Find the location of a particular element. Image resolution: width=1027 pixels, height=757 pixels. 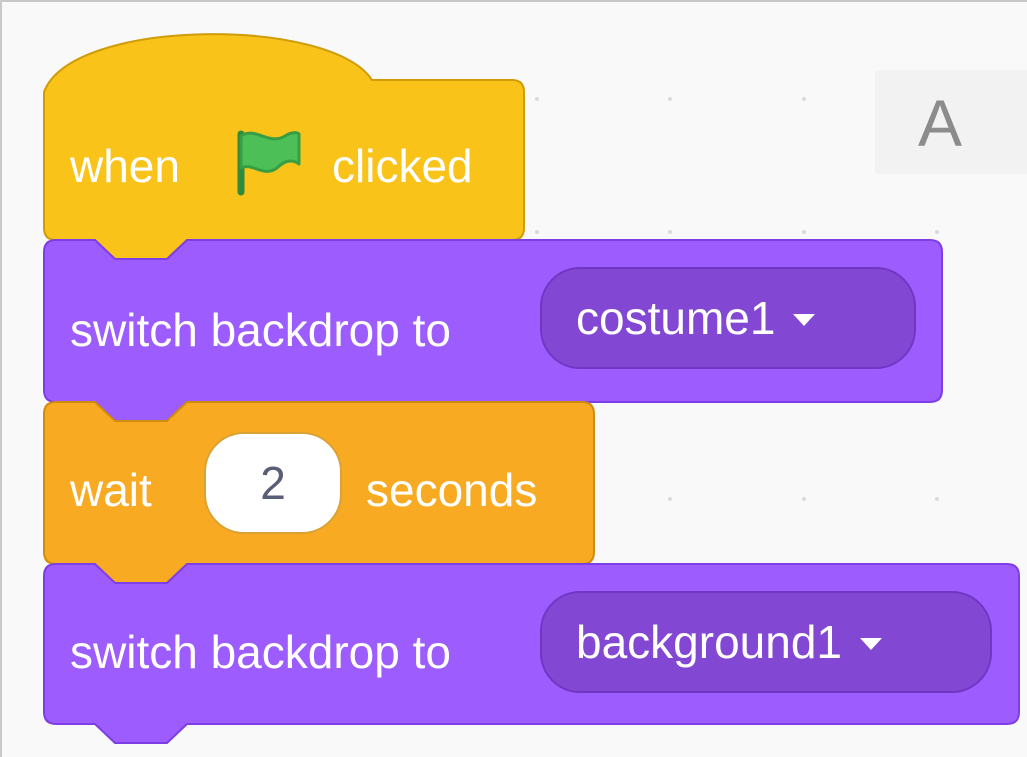

backdrop-dropdown-1-value: costume1 is located at coordinates (676, 318).